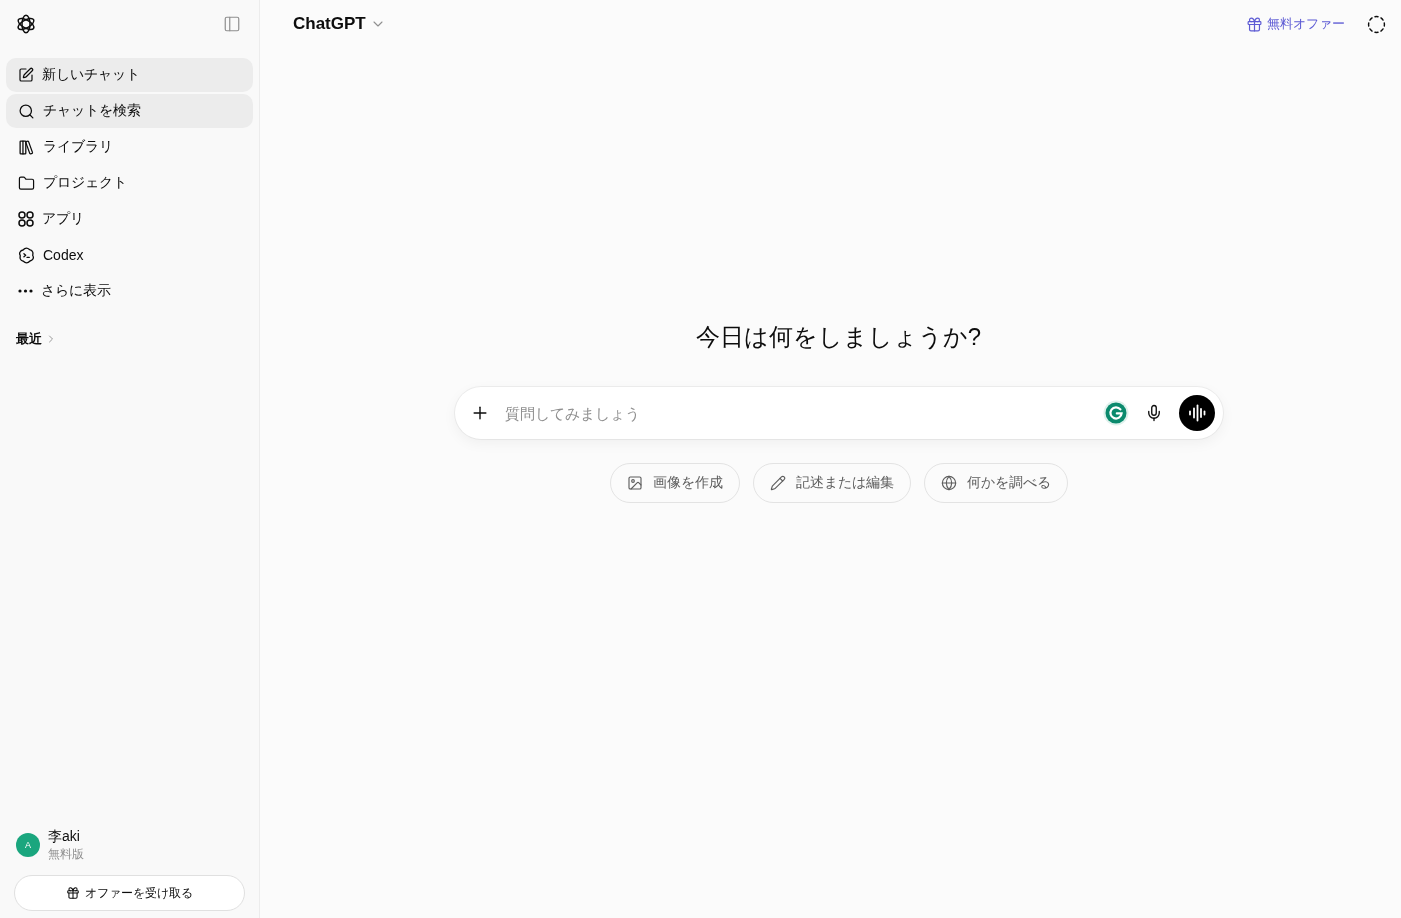 This screenshot has height=918, width=1401. Describe the element at coordinates (26, 111) in the screenshot. I see `search-icon` at that location.